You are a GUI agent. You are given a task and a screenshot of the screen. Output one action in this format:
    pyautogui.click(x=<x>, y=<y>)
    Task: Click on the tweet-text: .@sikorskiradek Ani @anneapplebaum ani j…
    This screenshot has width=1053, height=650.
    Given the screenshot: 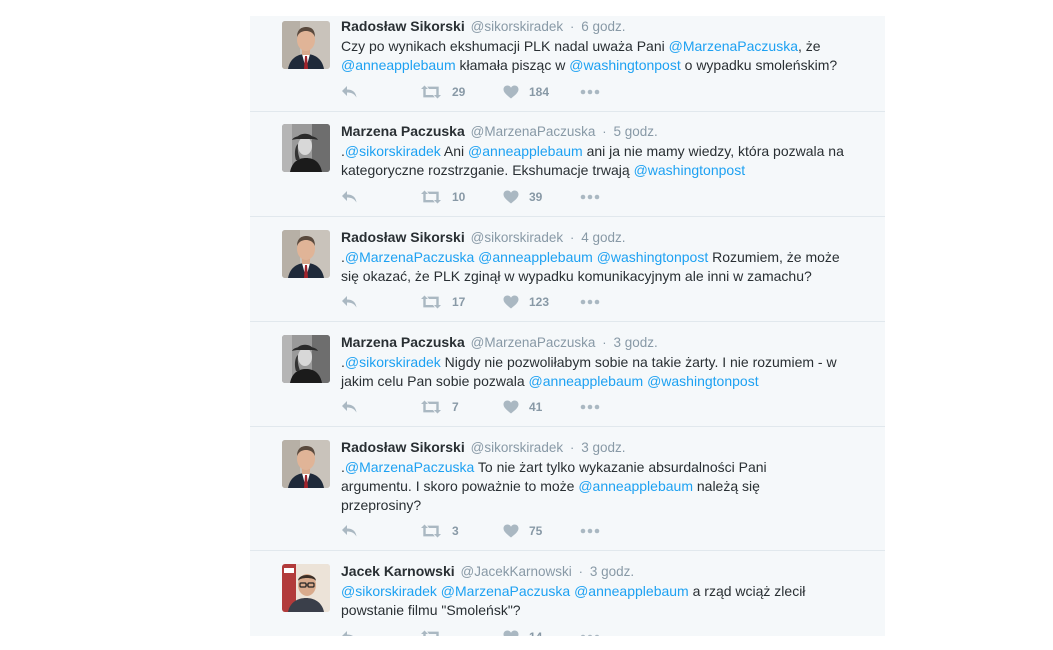 What is the action you would take?
    pyautogui.click(x=601, y=161)
    